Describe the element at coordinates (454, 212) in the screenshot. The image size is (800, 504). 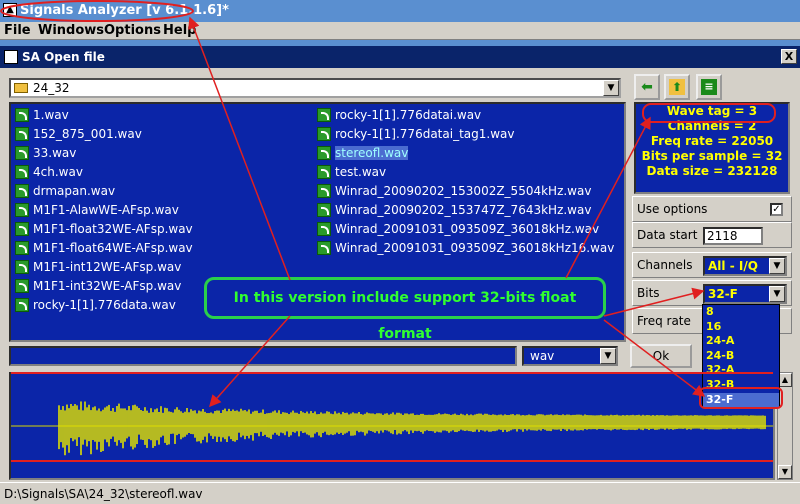
I see `list-item: Winrad_20090202_153747Z_7643kHz.wav` at that location.